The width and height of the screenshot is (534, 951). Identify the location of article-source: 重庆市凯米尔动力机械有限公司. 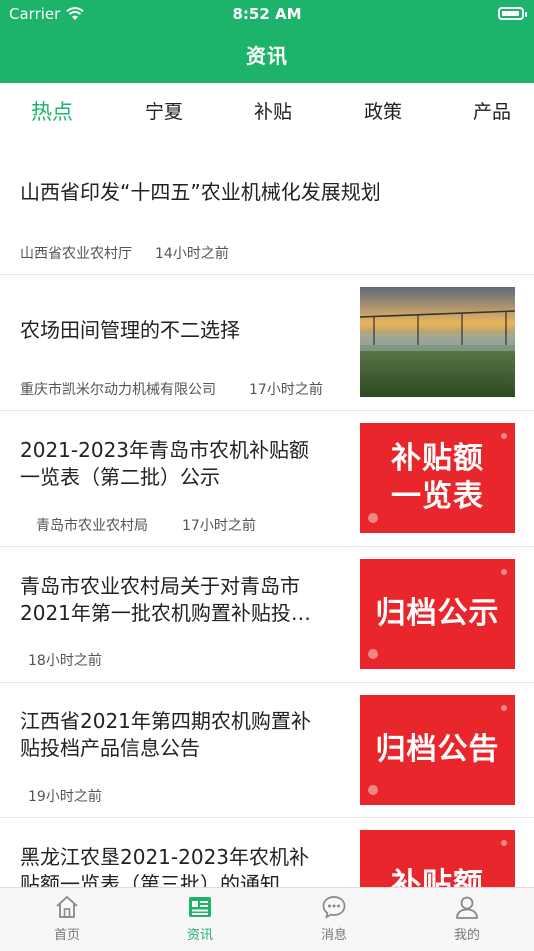
(118, 390).